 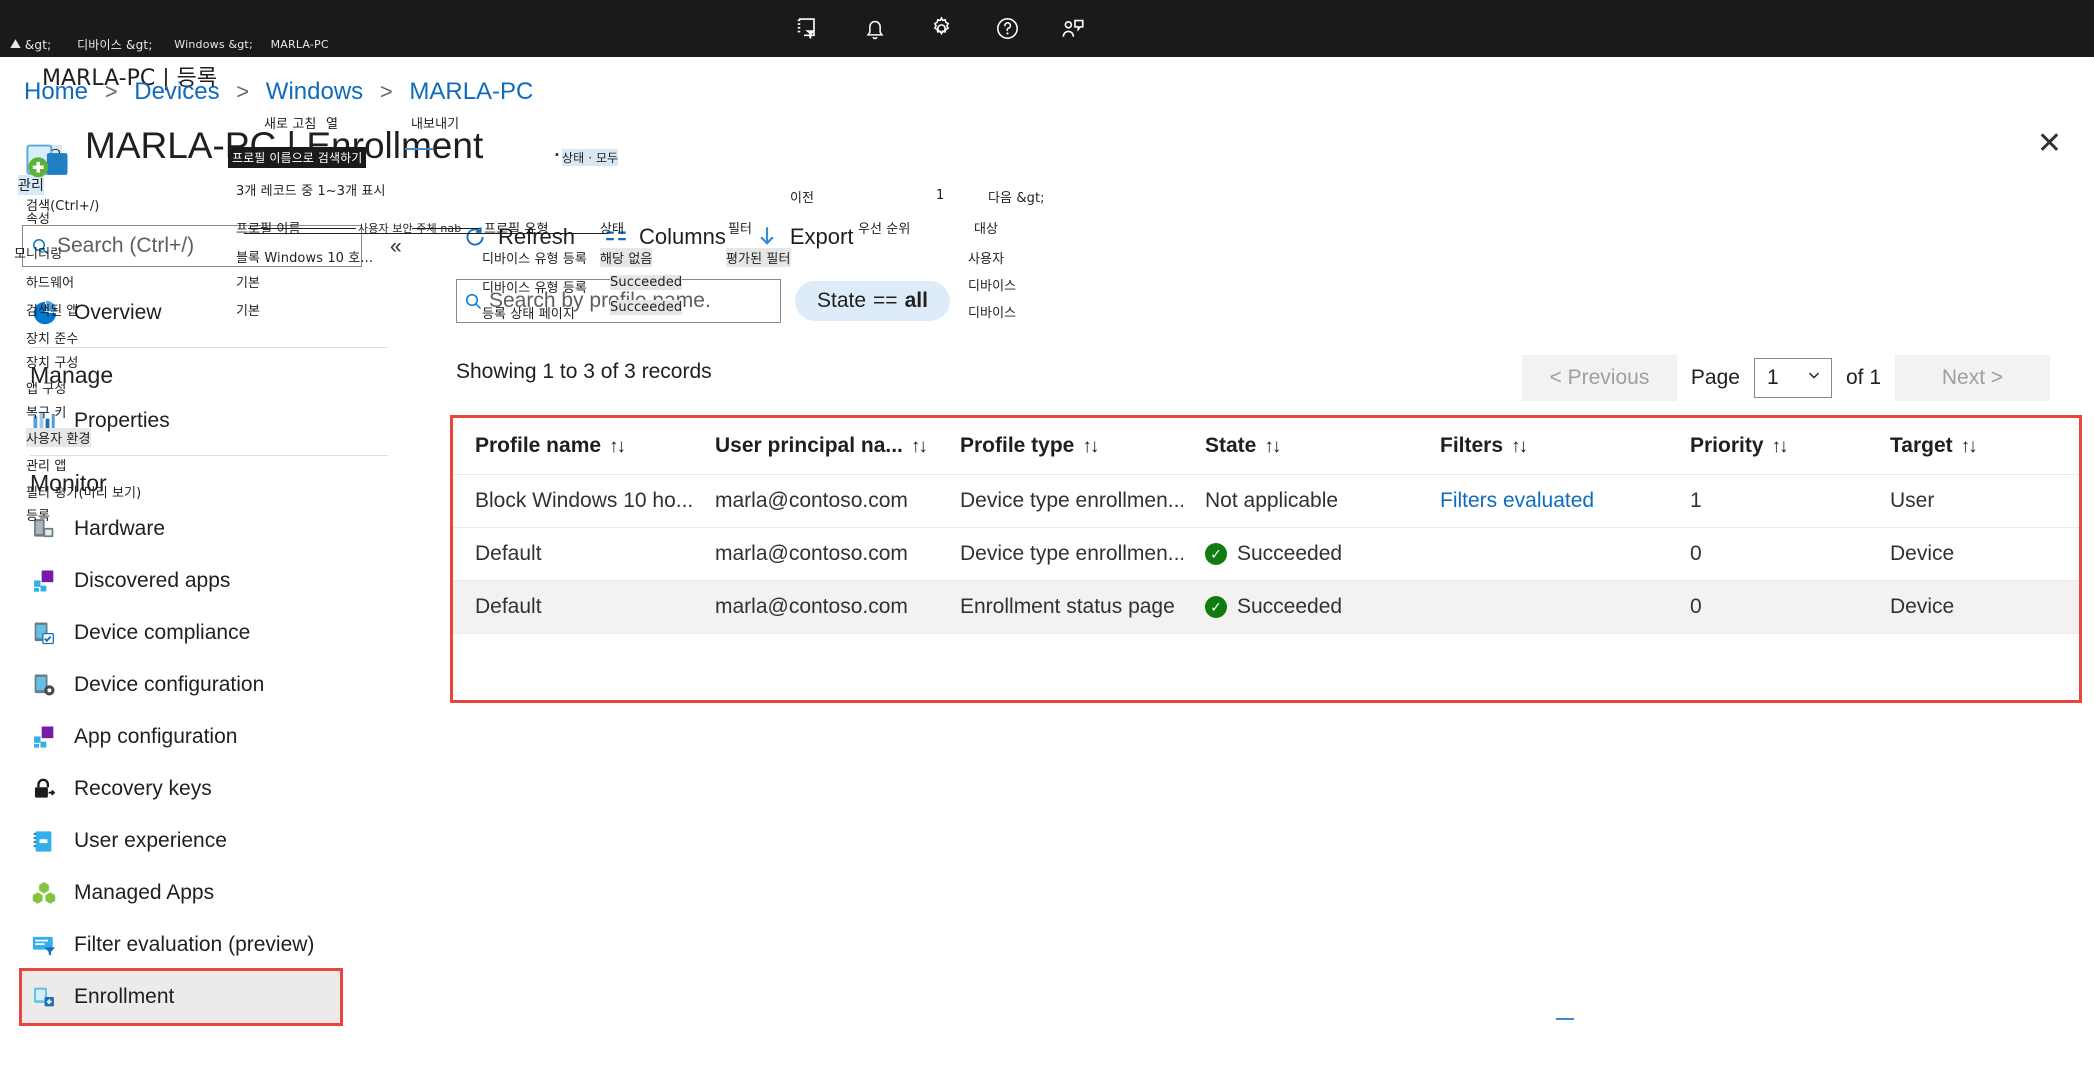 I want to click on next-page-button: Next >, so click(x=1972, y=378).